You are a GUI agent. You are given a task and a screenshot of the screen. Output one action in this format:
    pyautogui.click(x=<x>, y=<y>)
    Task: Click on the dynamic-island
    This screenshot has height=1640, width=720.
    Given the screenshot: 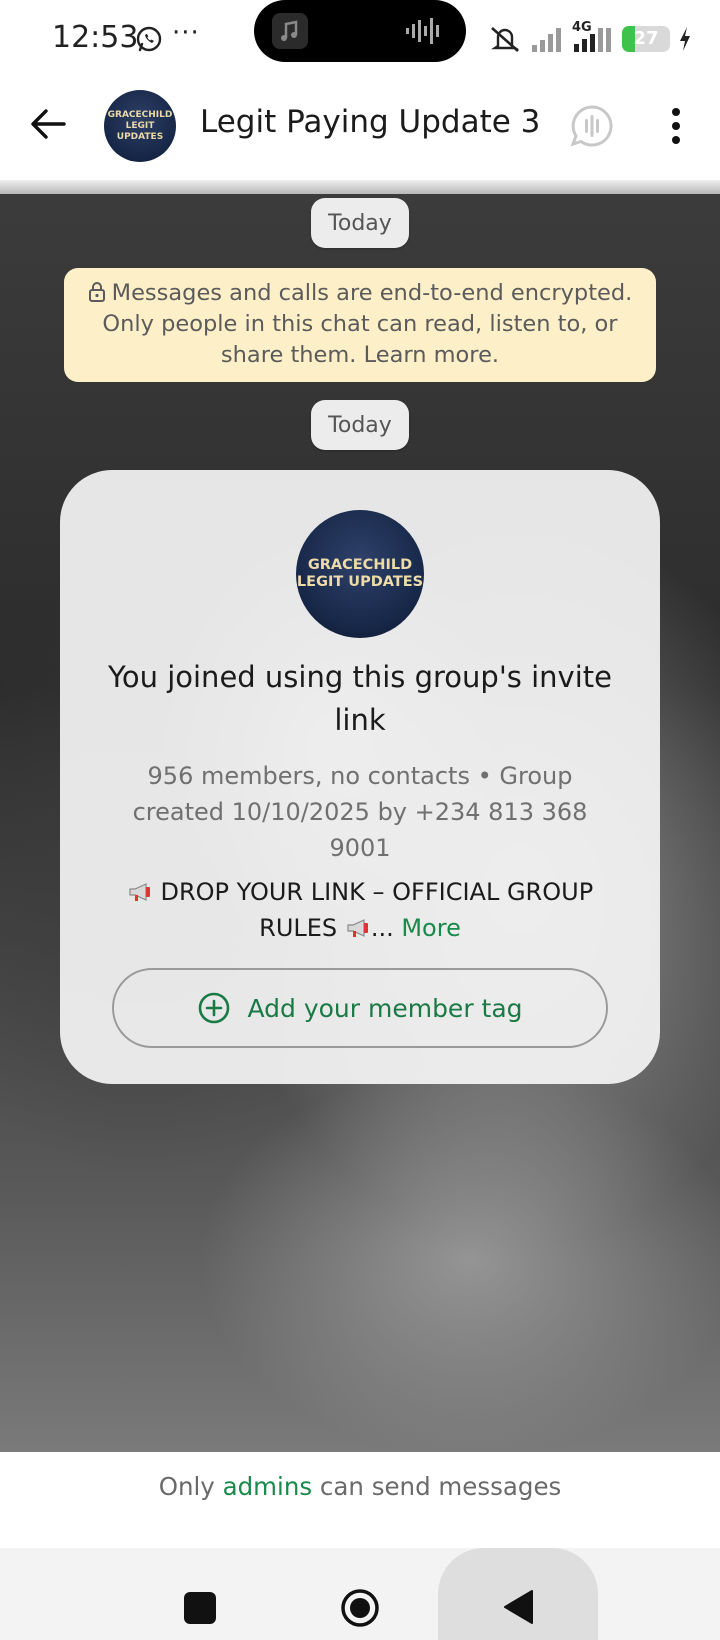 What is the action you would take?
    pyautogui.click(x=360, y=31)
    